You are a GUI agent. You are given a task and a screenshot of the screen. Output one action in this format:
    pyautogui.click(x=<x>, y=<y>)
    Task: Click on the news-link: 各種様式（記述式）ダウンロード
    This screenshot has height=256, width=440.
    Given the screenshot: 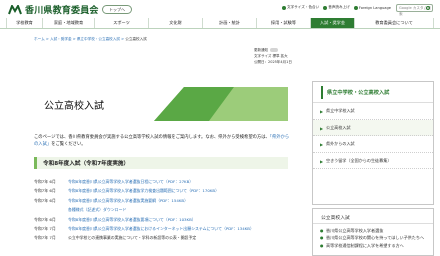 What is the action you would take?
    pyautogui.click(x=97, y=209)
    